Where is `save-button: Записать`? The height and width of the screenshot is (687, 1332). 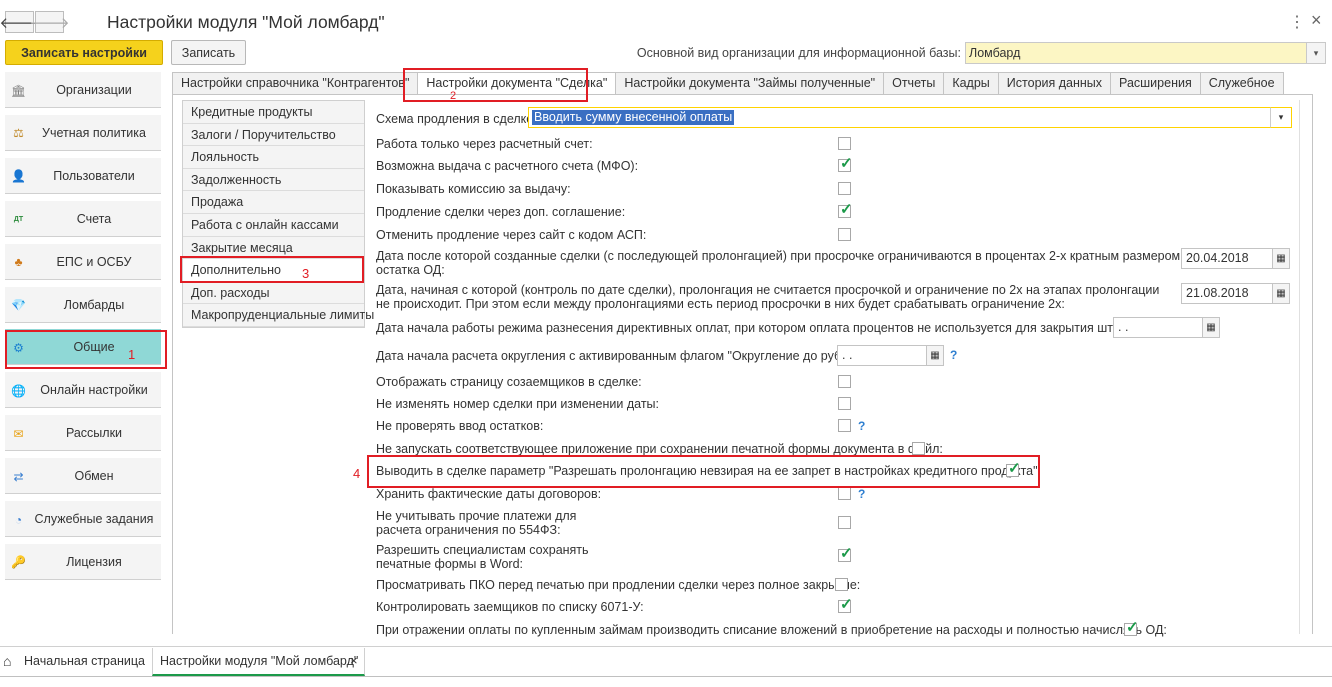 save-button: Записать is located at coordinates (208, 52).